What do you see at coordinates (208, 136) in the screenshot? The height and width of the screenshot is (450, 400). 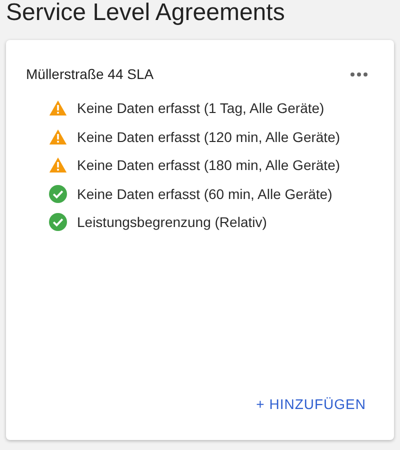 I see `sla-item-label: Keine Daten erfasst (120 min, Alle Geräte)` at bounding box center [208, 136].